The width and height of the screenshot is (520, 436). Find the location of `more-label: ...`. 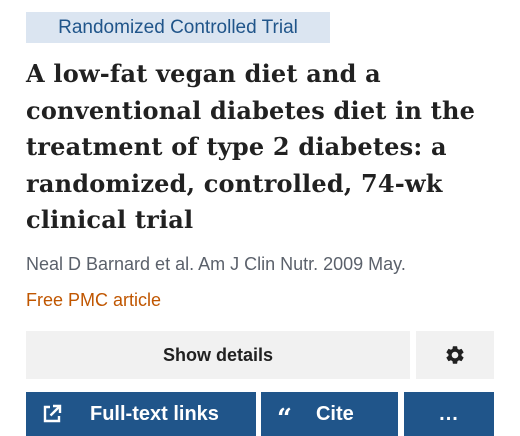

more-label: ... is located at coordinates (449, 413).